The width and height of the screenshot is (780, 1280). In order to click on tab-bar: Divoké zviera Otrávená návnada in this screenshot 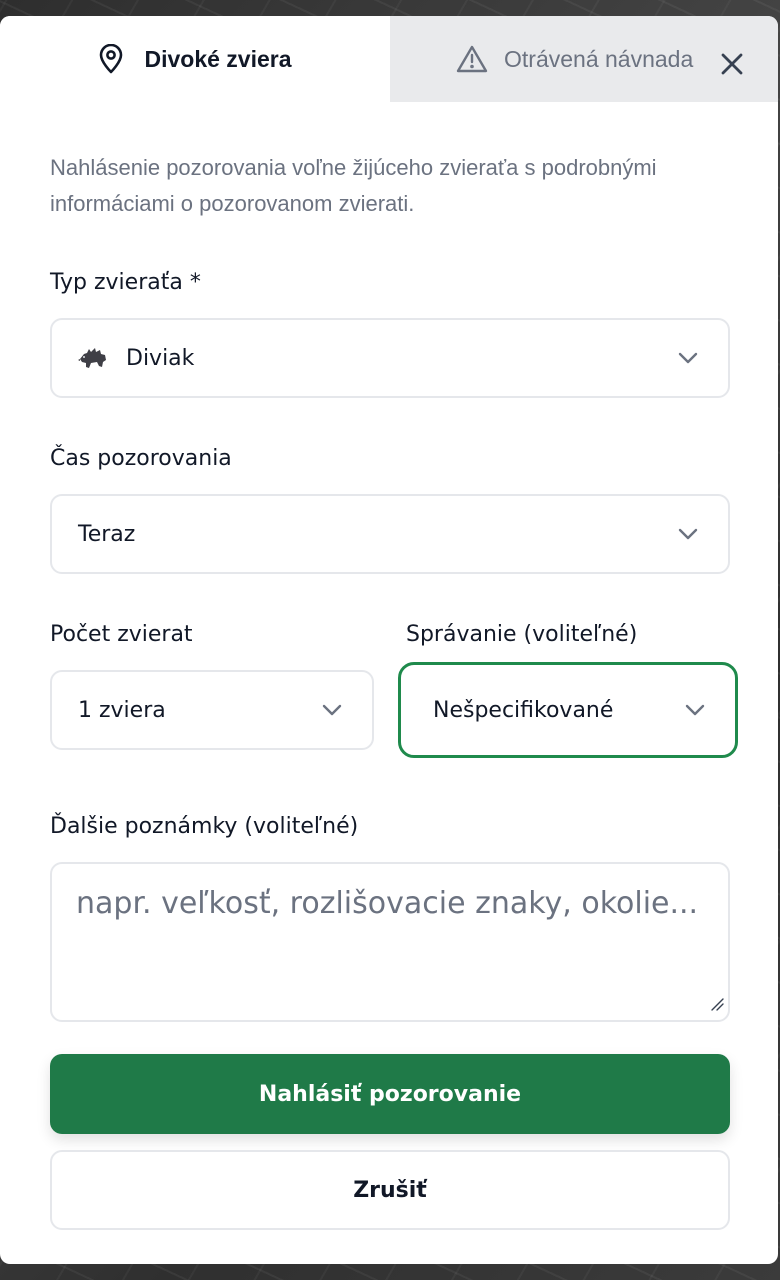, I will do `click(389, 59)`.